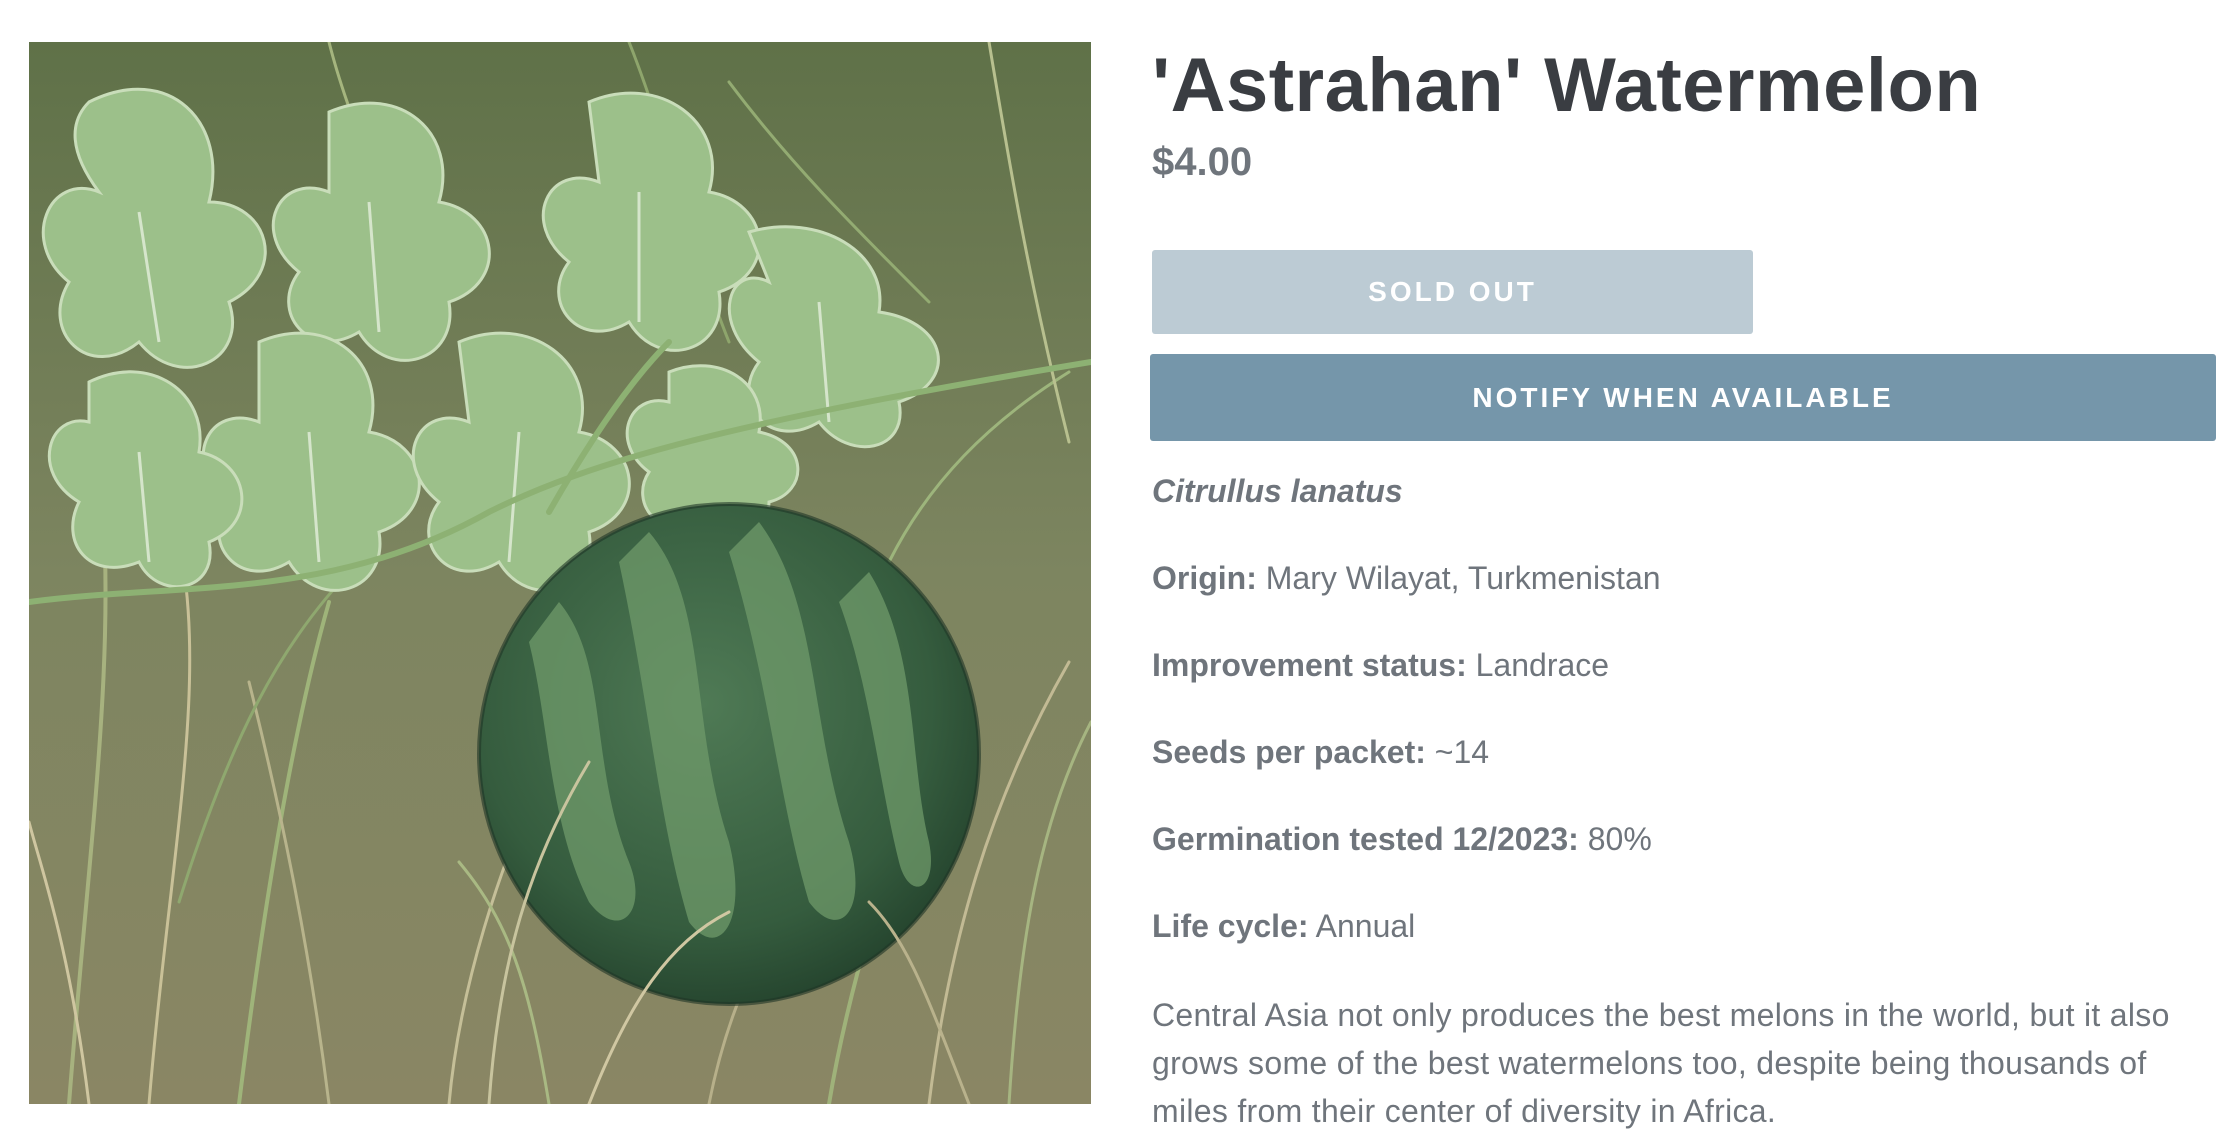 The width and height of the screenshot is (2236, 1142). I want to click on scientific-name: Citrullus lanatus, so click(1277, 491).